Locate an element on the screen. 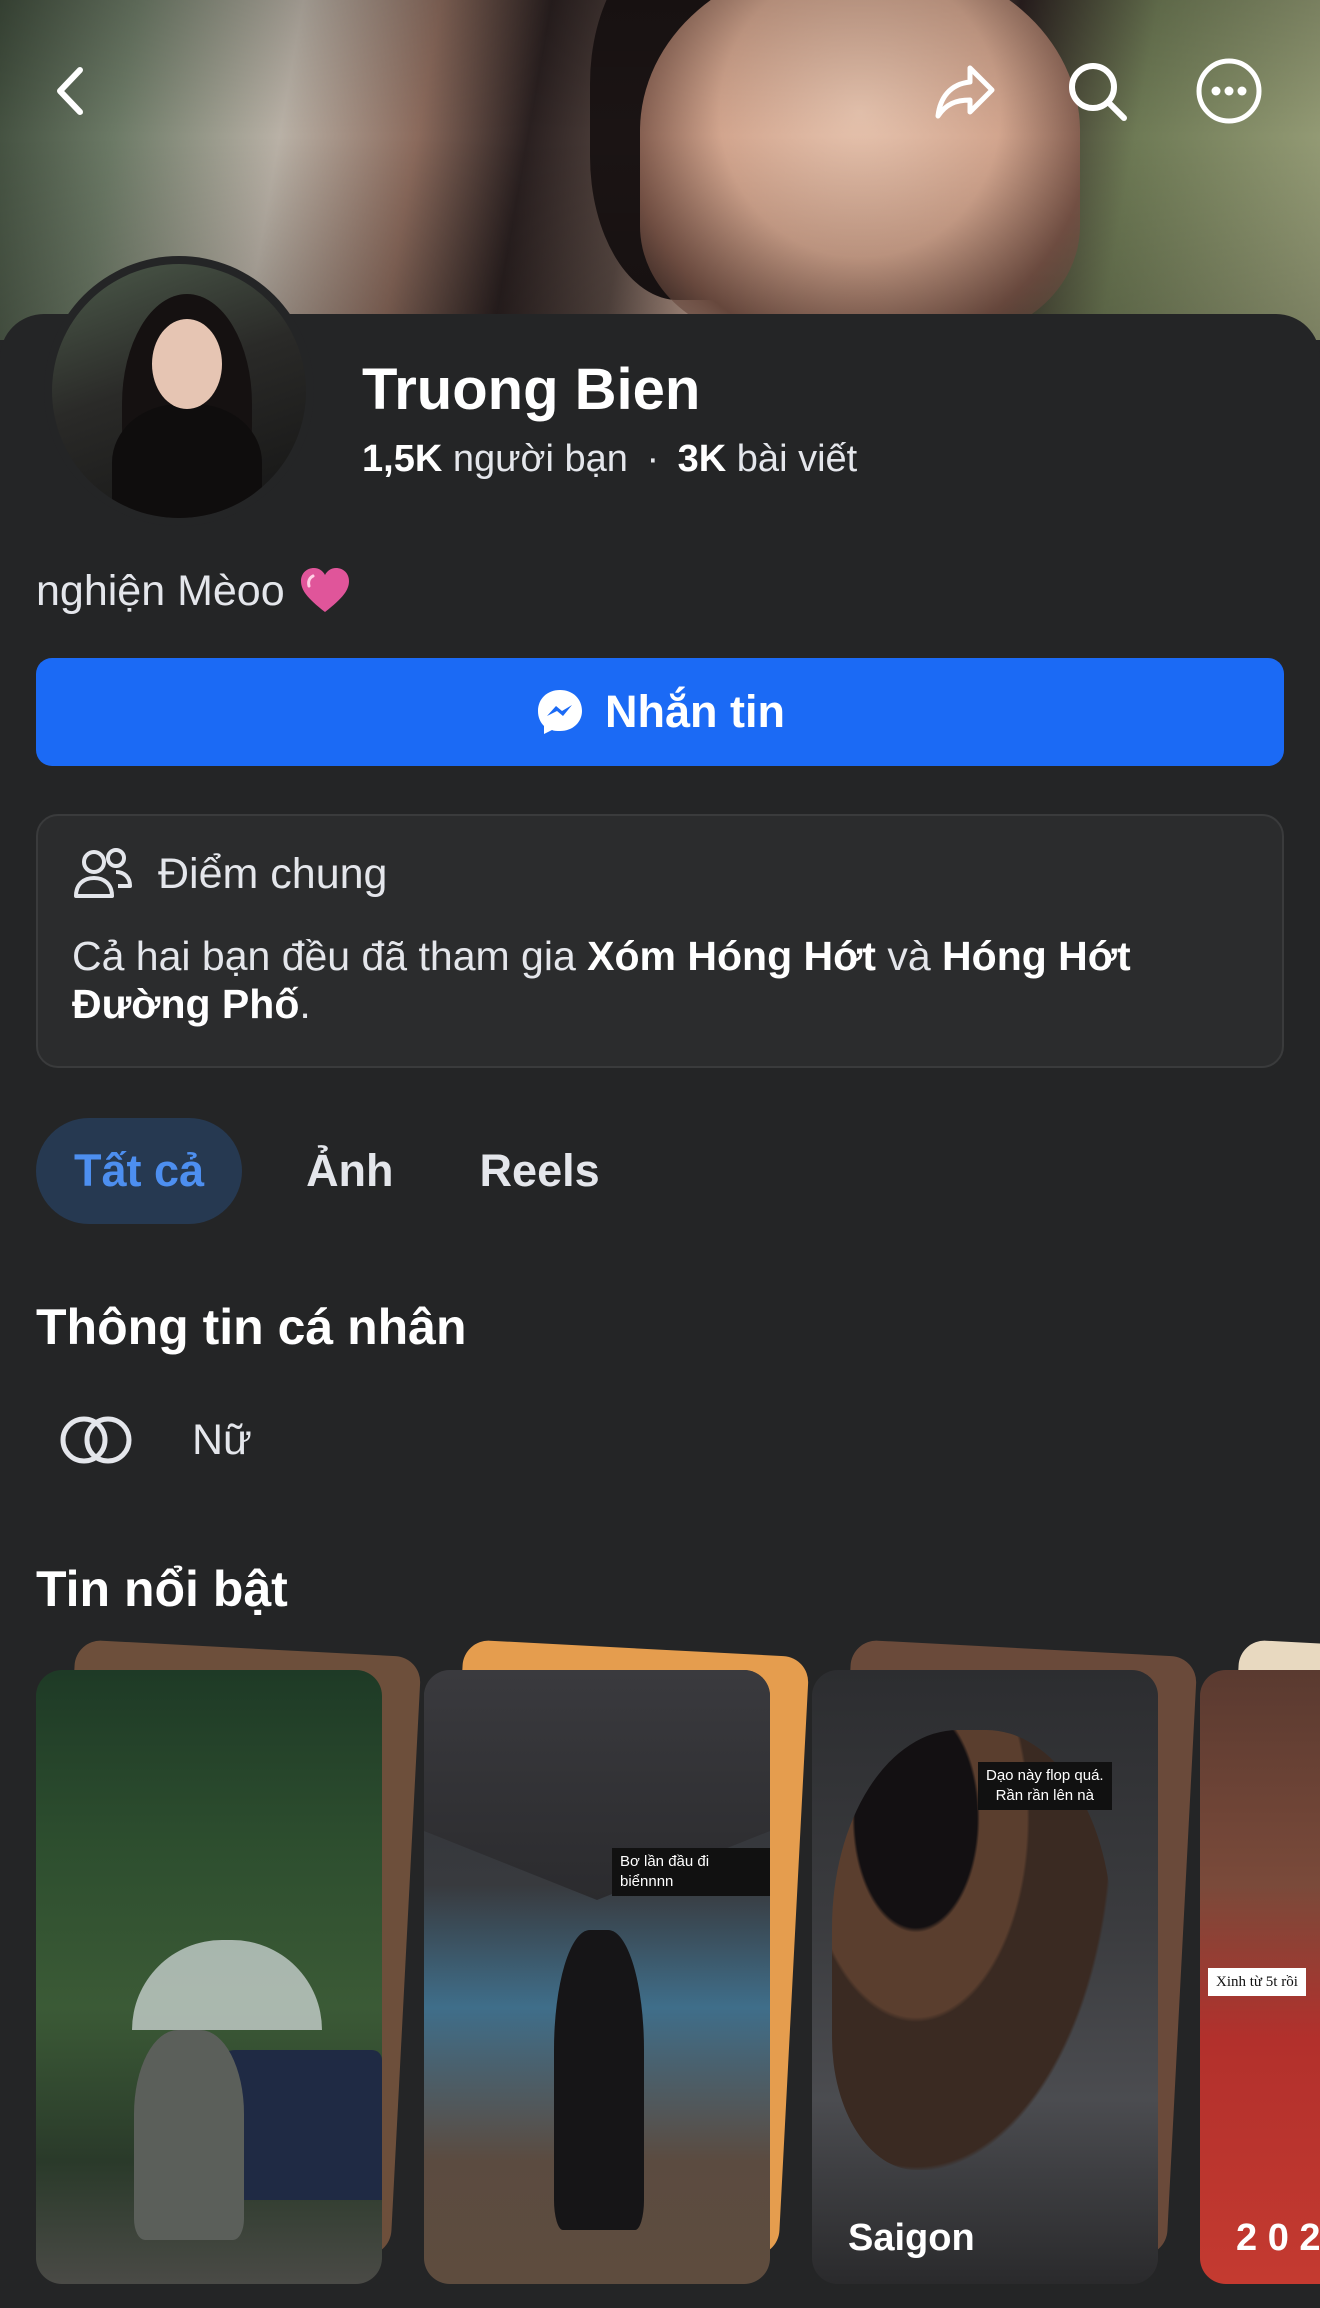 The image size is (1320, 2308). highlight-item: Xinh từ 5t rồi 2 0 2 is located at coordinates (1260, 1961).